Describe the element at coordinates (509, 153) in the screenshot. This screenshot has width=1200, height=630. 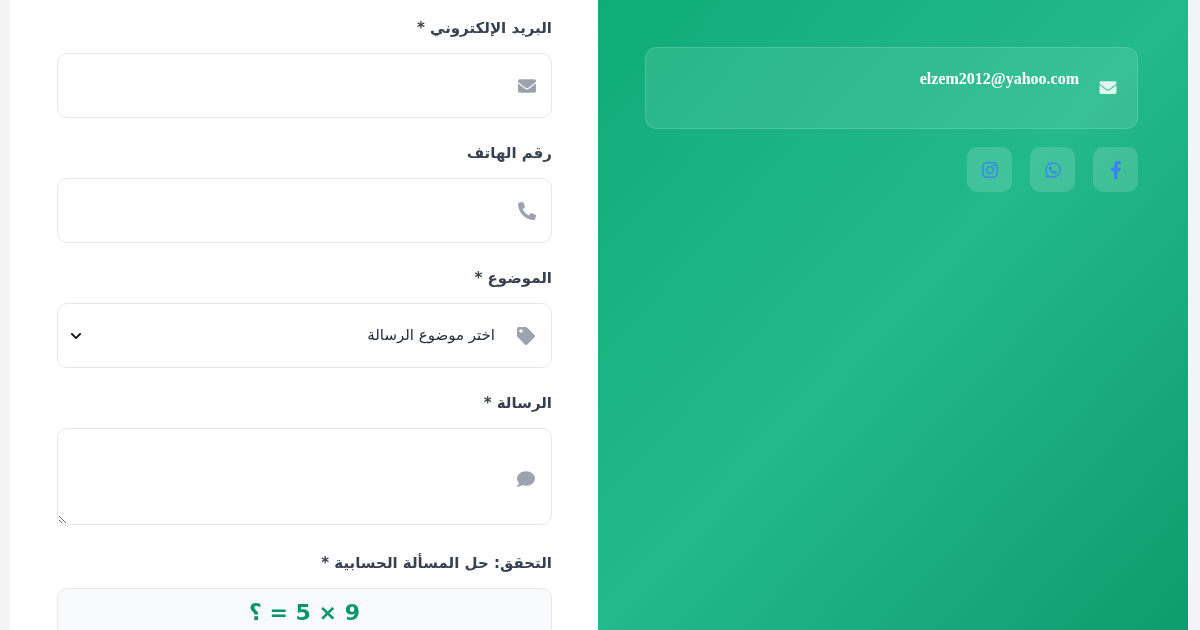
I see `field-label: رقم الهاتف` at that location.